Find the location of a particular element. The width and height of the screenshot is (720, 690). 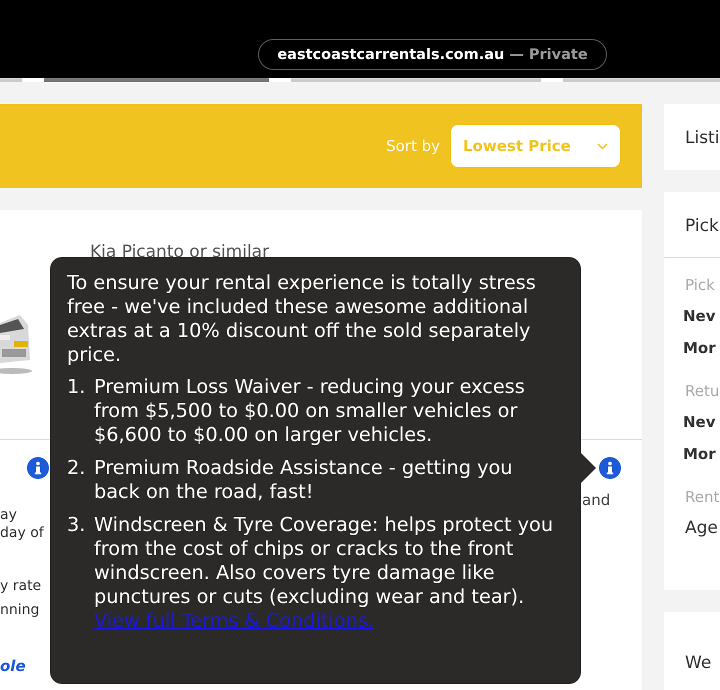

list-number: 3. is located at coordinates (76, 525).